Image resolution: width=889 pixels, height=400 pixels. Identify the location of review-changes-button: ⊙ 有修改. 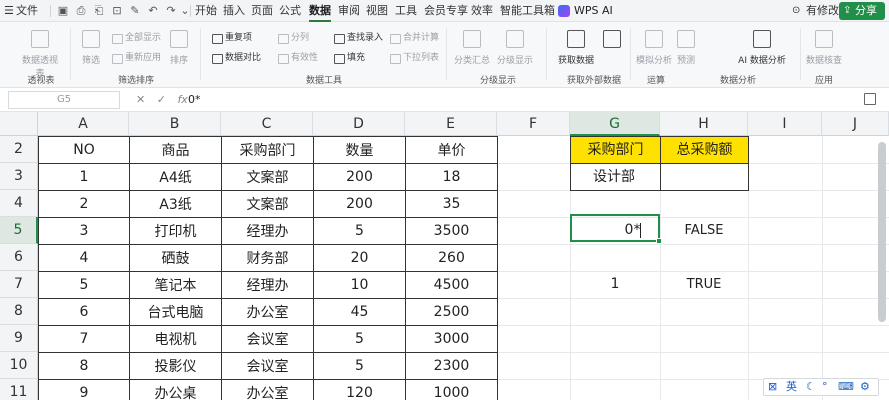
(815, 11).